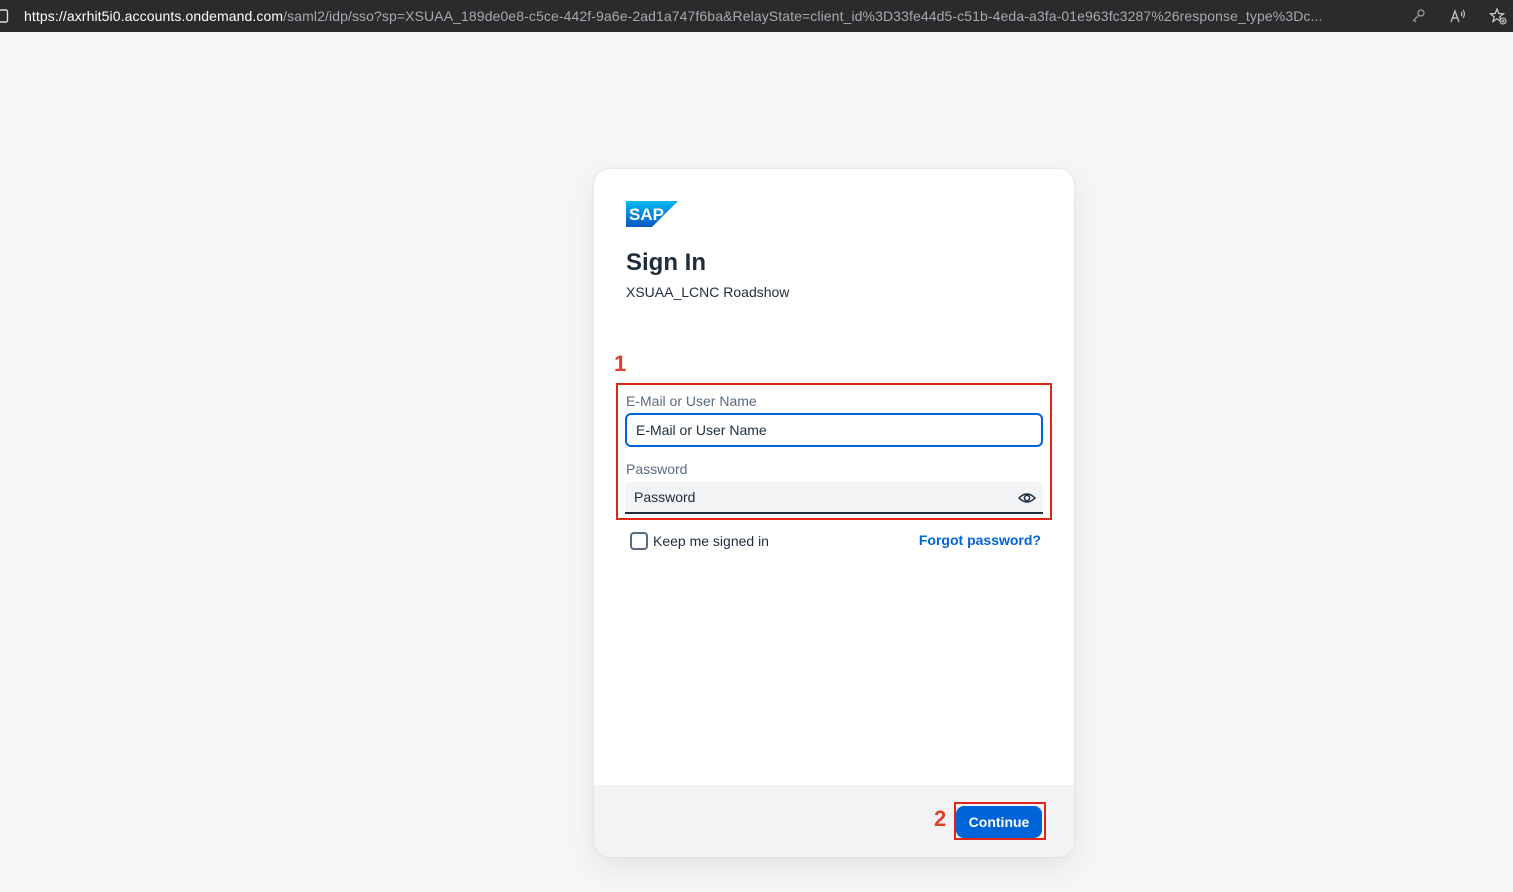 This screenshot has width=1513, height=892. Describe the element at coordinates (1458, 16) in the screenshot. I see `read-aloud-icon` at that location.